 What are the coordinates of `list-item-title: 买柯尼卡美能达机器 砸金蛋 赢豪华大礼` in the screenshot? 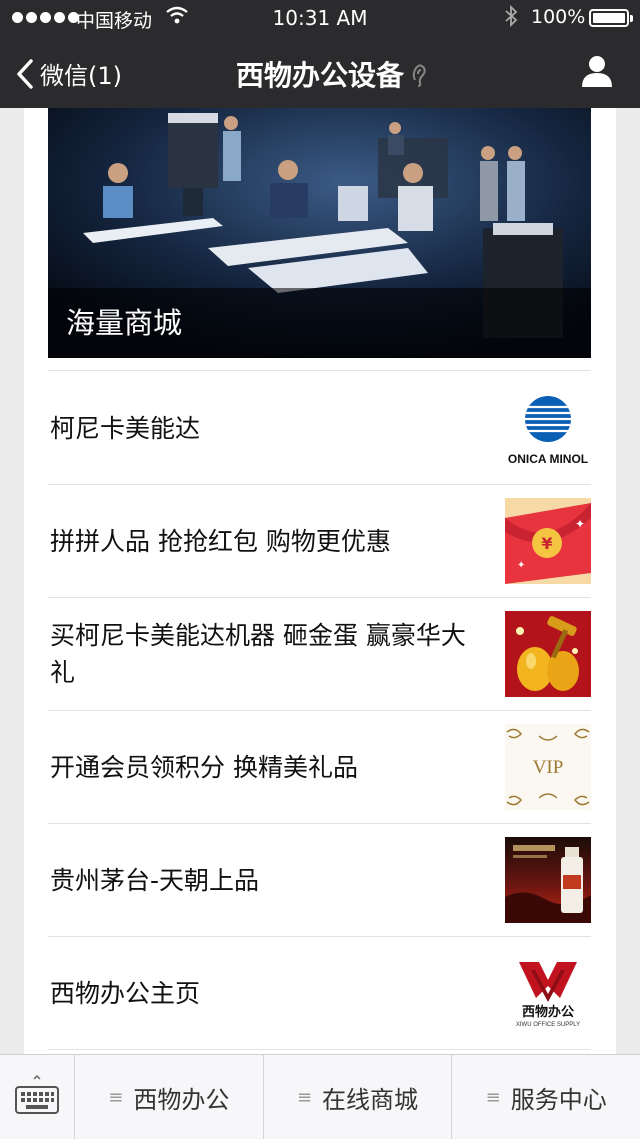 It's located at (258, 654).